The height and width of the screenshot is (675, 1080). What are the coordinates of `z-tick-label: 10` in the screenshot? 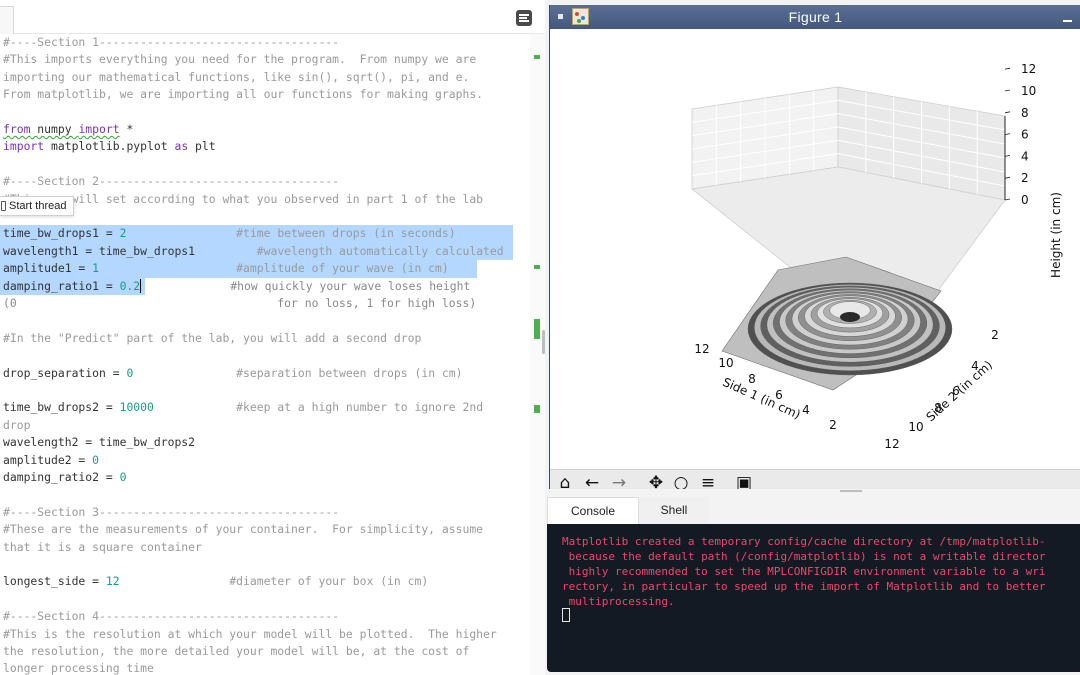 It's located at (1028, 91).